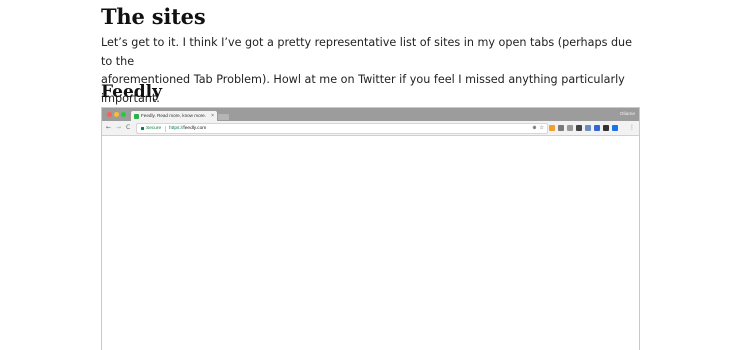 This screenshot has width=750, height=350. Describe the element at coordinates (606, 128) in the screenshot. I see `ext-dark-icon` at that location.